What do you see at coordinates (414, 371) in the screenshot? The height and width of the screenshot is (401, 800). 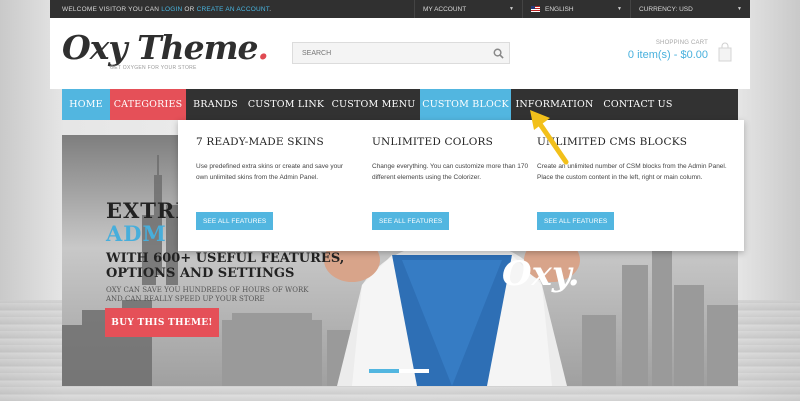 I see `slider-dot` at bounding box center [414, 371].